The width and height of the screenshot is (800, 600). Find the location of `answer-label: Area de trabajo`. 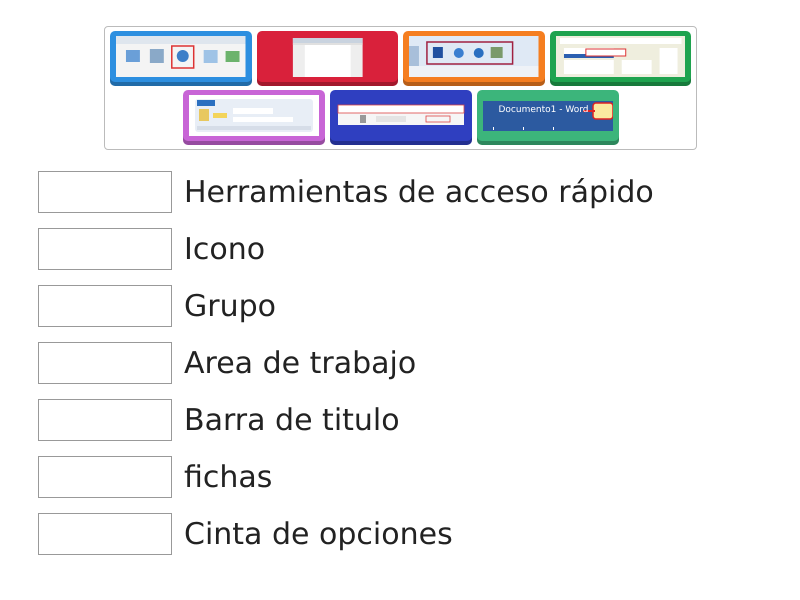

answer-label: Area de trabajo is located at coordinates (300, 363).